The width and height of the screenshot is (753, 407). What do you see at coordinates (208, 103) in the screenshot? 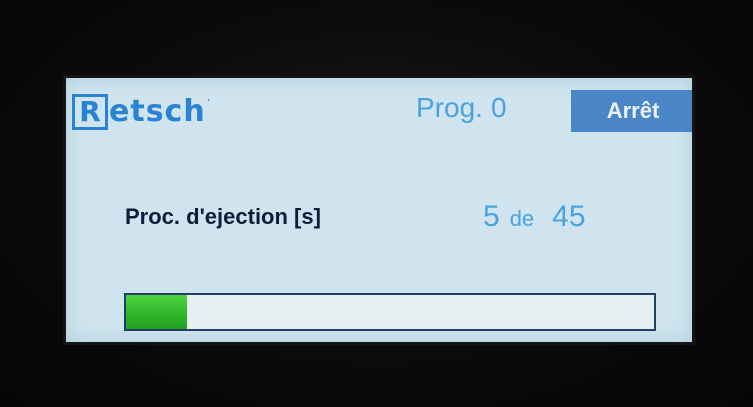
I see `registered-mark-icon: '` at bounding box center [208, 103].